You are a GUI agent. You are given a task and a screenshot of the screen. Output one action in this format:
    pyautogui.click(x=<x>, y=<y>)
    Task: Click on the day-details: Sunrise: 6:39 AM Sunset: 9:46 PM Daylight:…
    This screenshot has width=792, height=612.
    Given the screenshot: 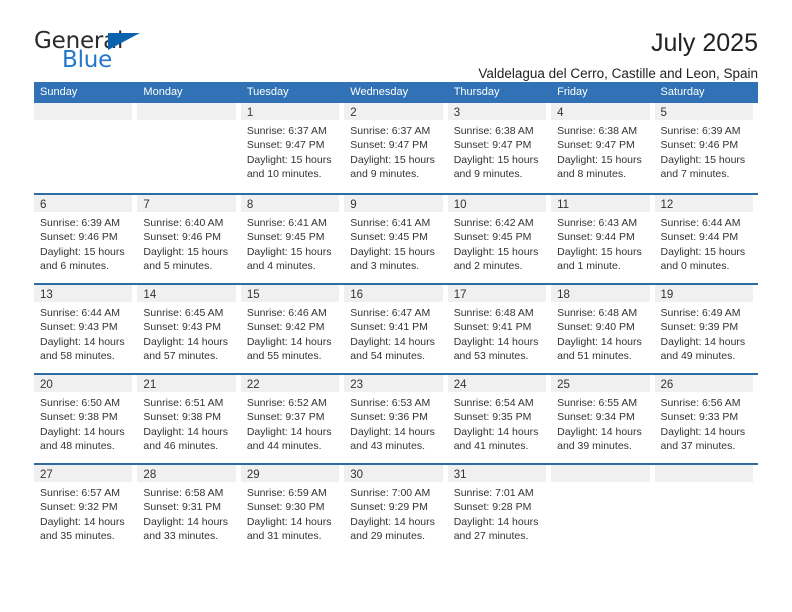 What is the action you would take?
    pyautogui.click(x=83, y=243)
    